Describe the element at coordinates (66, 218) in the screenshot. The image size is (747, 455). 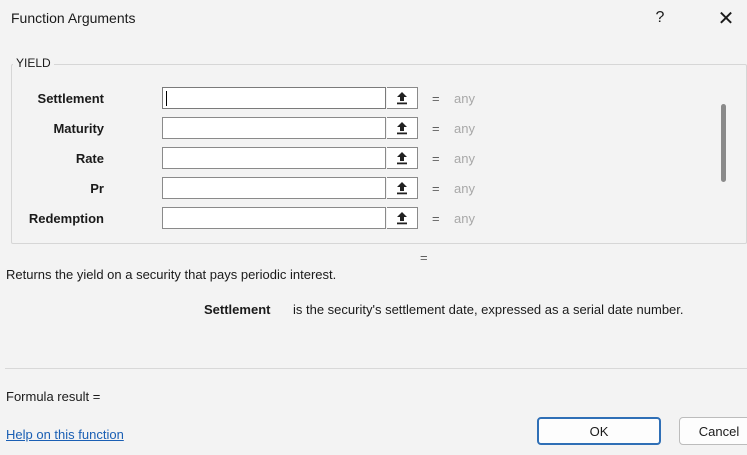
I see `argument-label: Redemption` at that location.